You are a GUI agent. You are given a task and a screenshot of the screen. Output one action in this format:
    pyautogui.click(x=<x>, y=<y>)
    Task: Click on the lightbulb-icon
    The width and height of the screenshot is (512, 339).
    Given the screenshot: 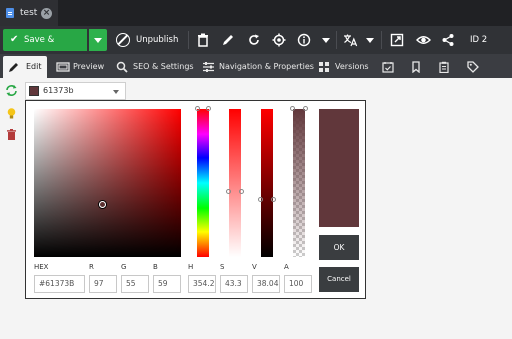 What is the action you would take?
    pyautogui.click(x=11, y=113)
    